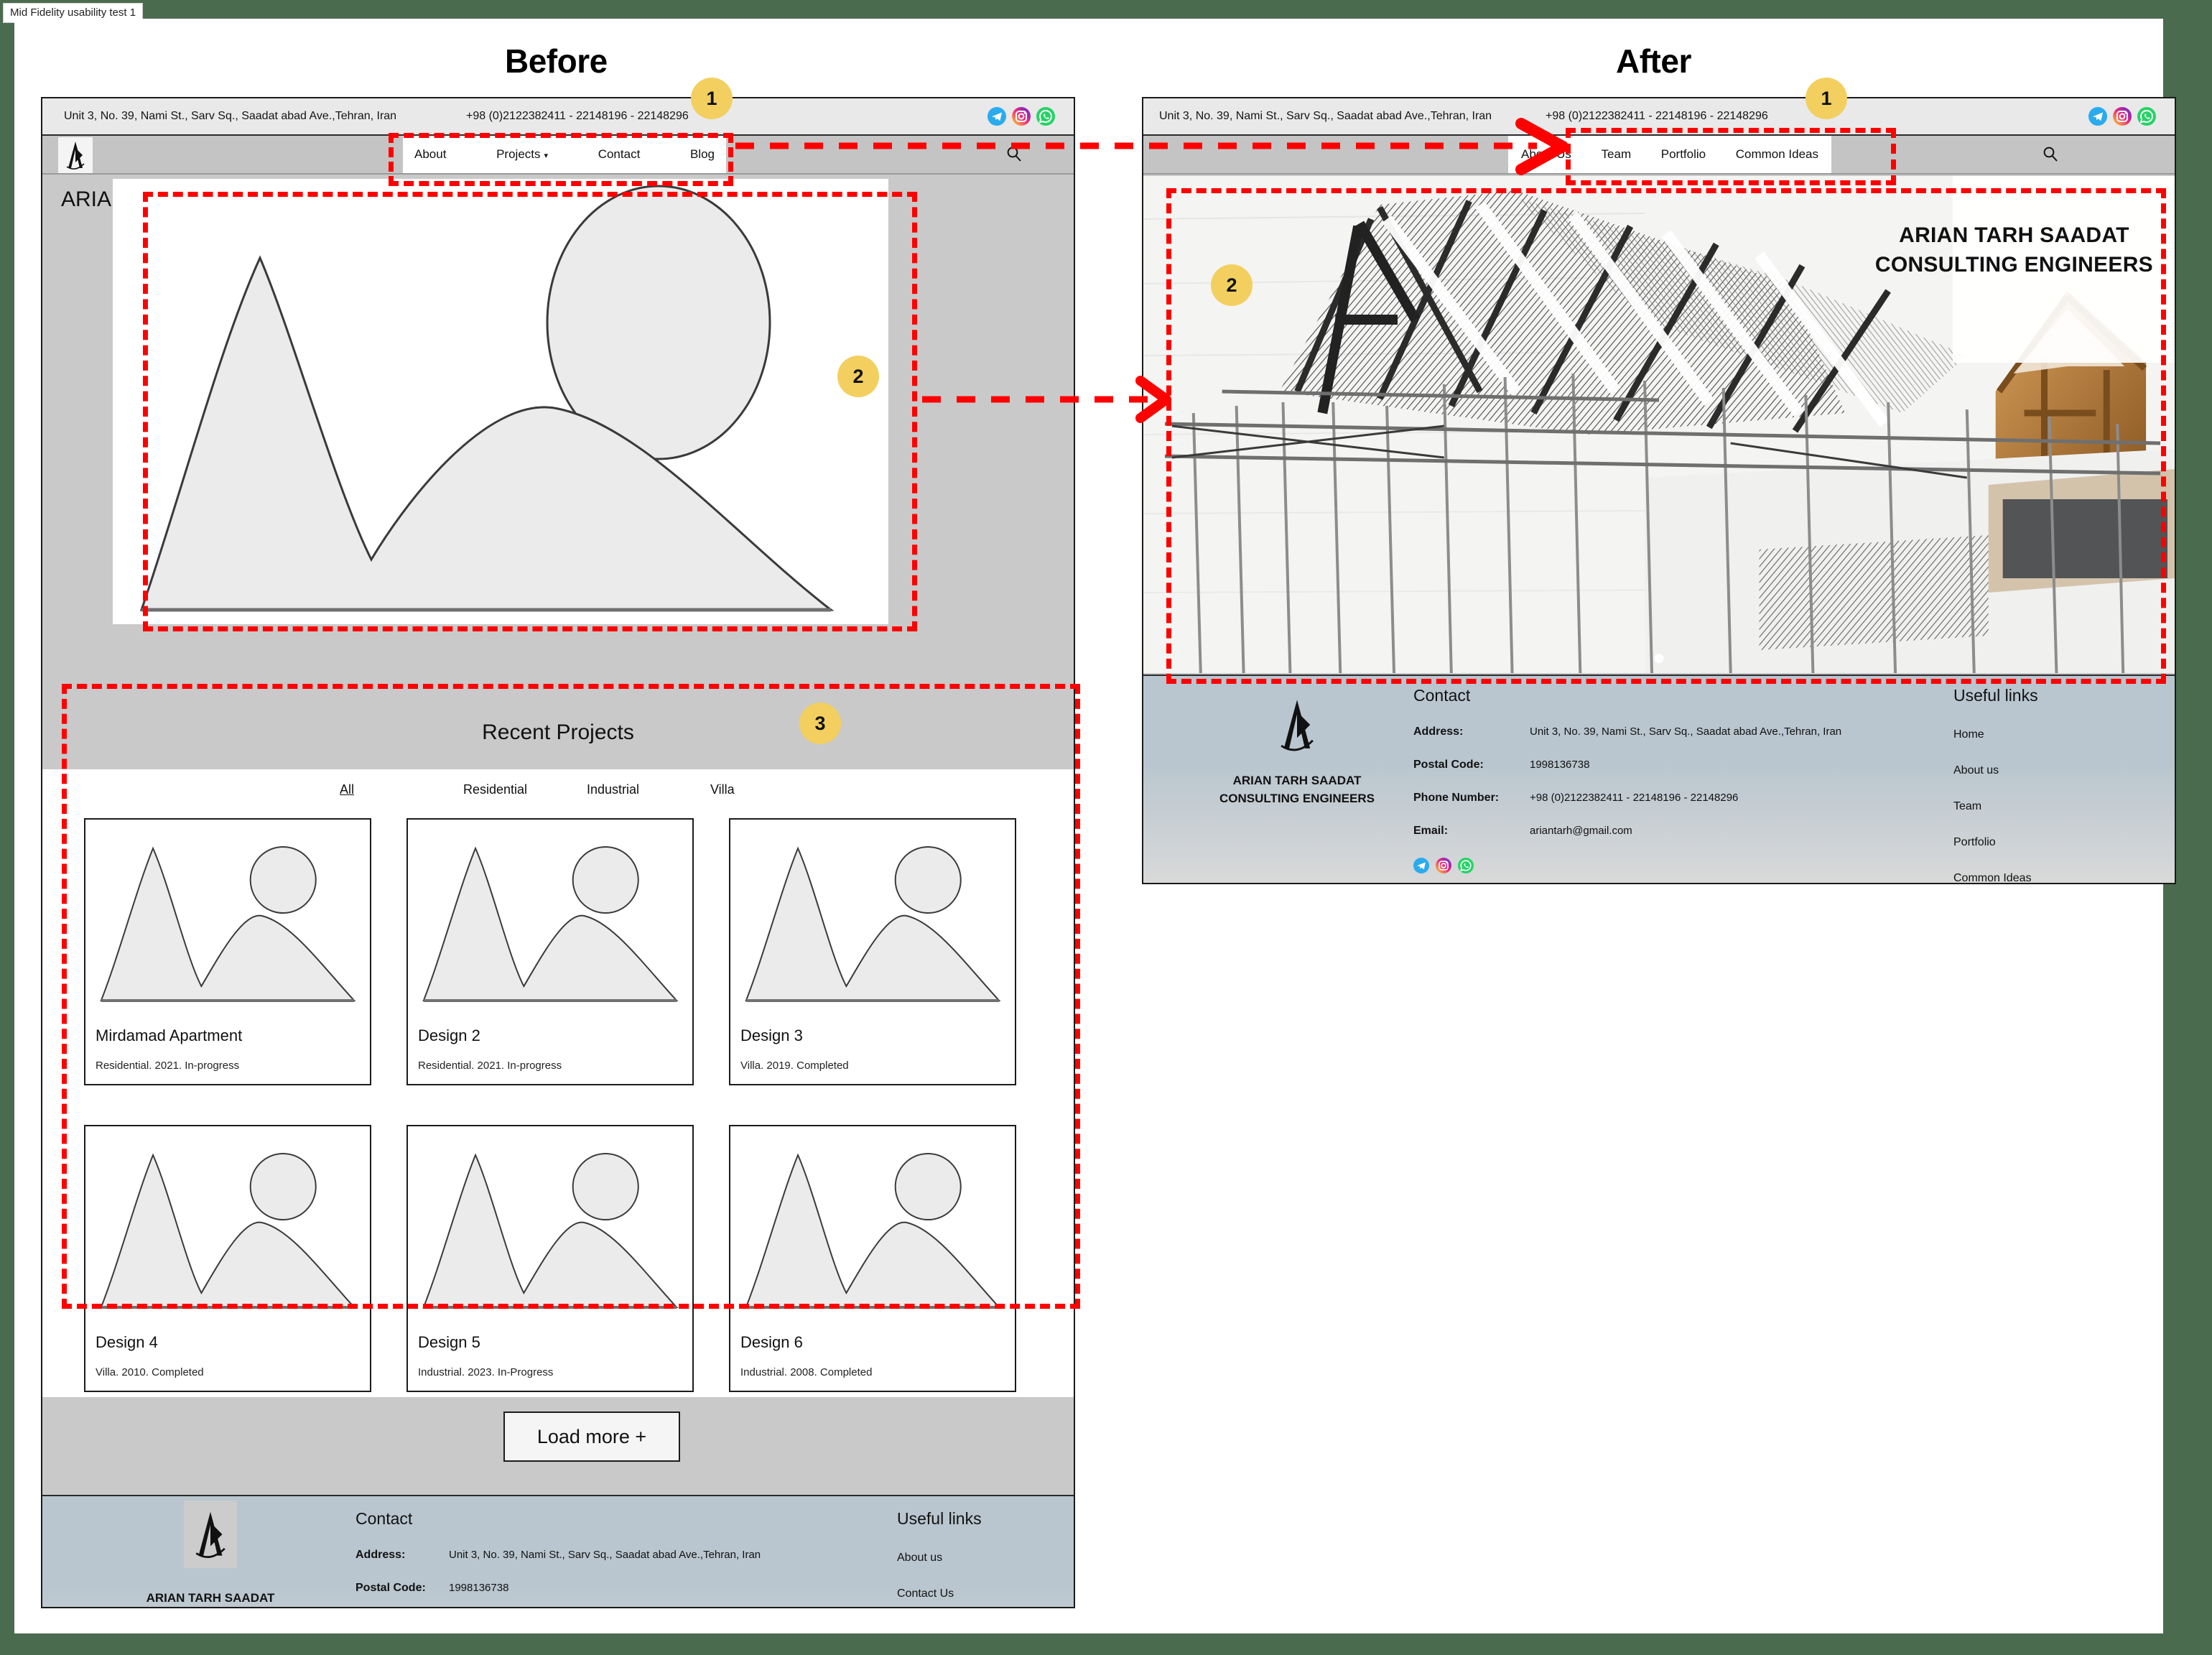 The image size is (2212, 1655). Describe the element at coordinates (1232, 285) in the screenshot. I see `annotation-badge-2-after: 2` at that location.